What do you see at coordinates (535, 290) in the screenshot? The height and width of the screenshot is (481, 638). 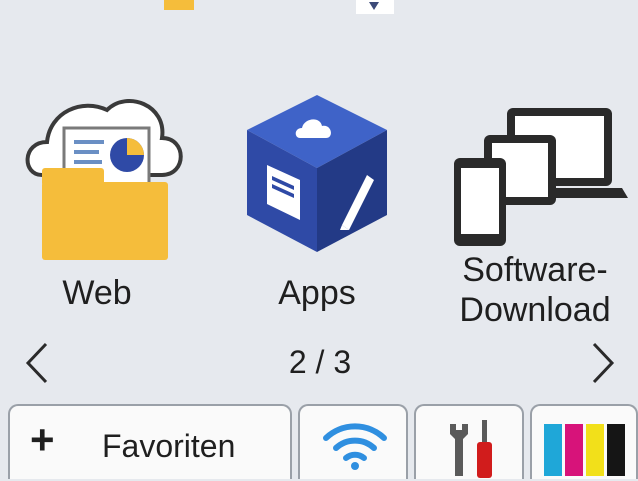 I see `tile-software-download-label: Software- Download` at bounding box center [535, 290].